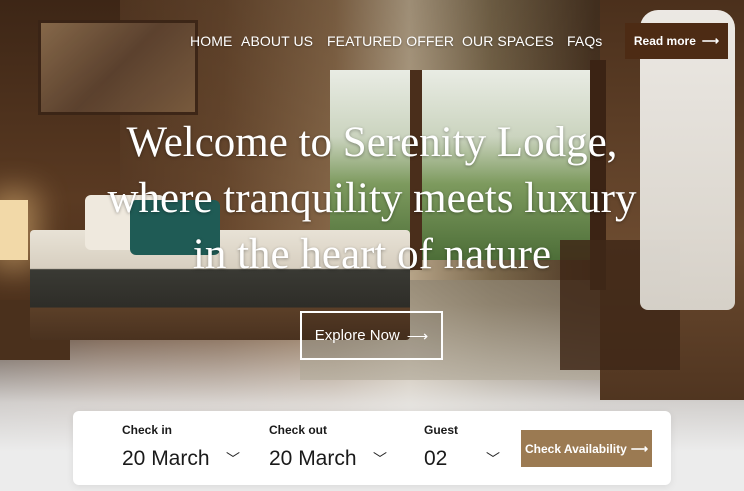 The width and height of the screenshot is (744, 491). I want to click on headline-line: in the heart of nature, so click(372, 254).